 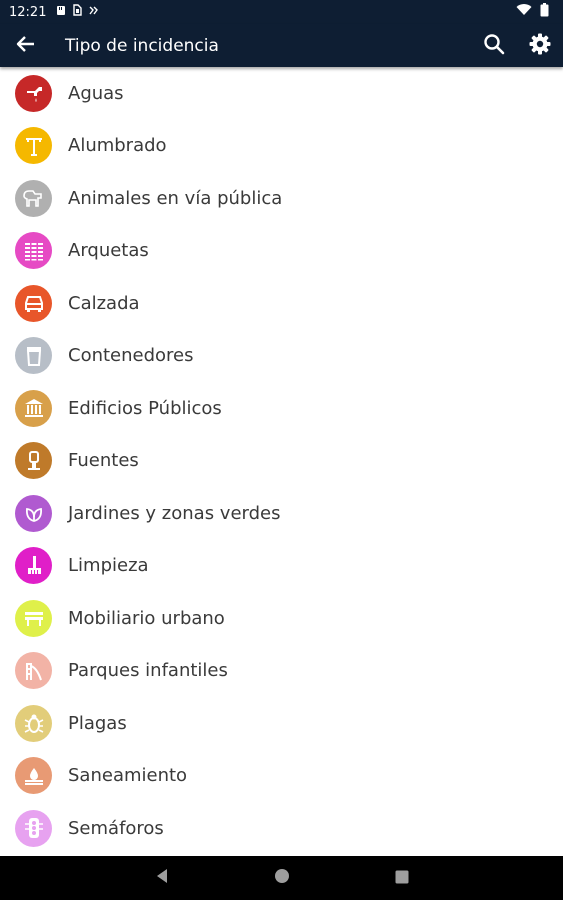 I want to click on bench-icon, so click(x=33, y=618).